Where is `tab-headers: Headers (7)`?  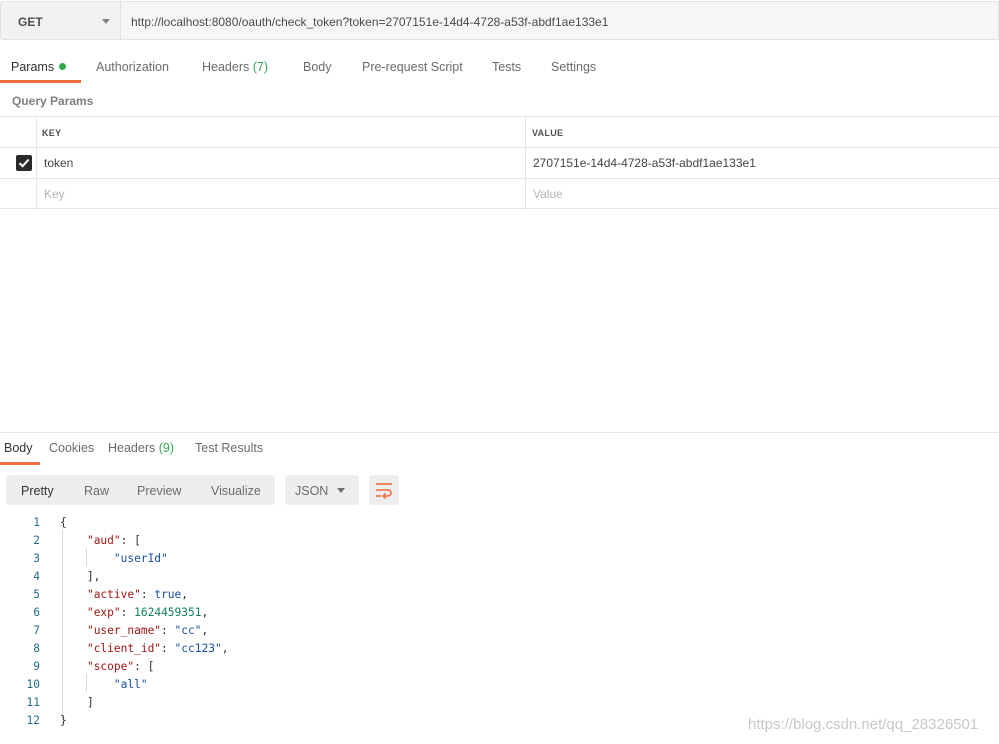 tab-headers: Headers (7) is located at coordinates (235, 67).